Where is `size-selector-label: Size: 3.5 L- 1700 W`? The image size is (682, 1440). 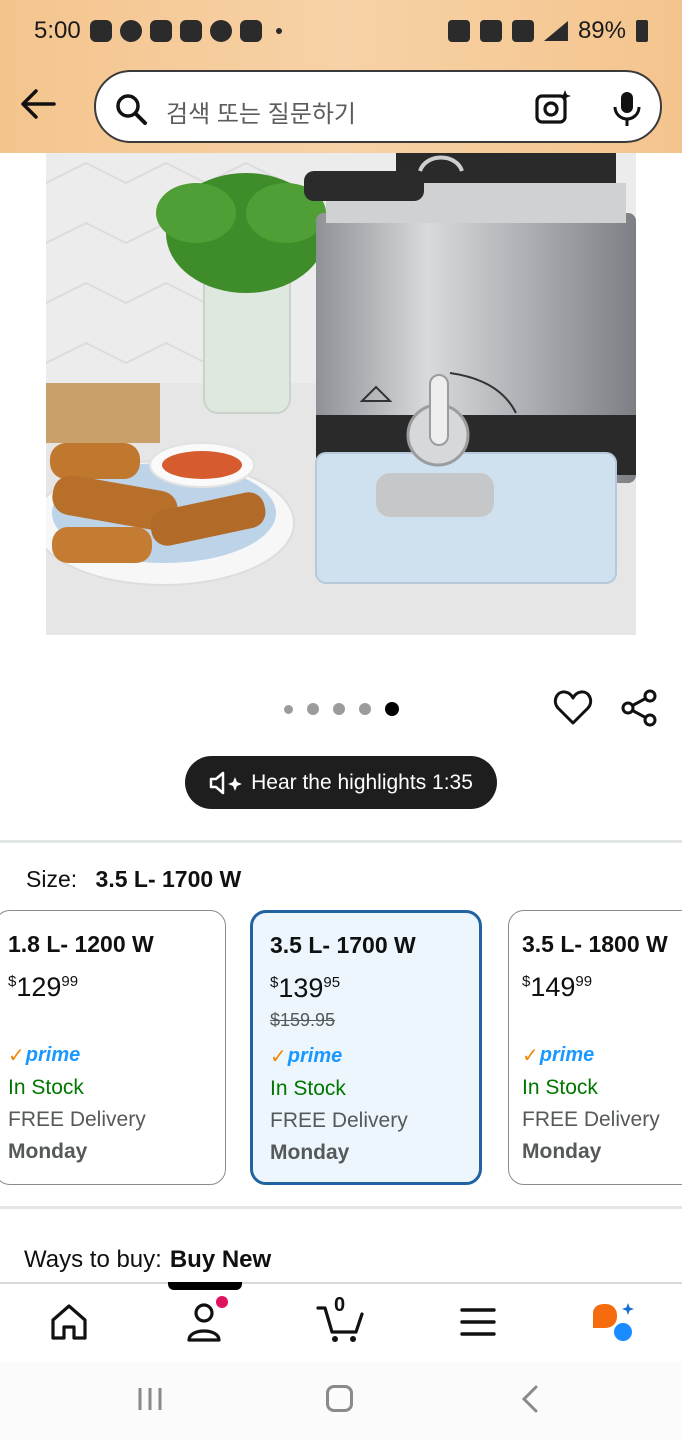 size-selector-label: Size: 3.5 L- 1700 W is located at coordinates (133, 879).